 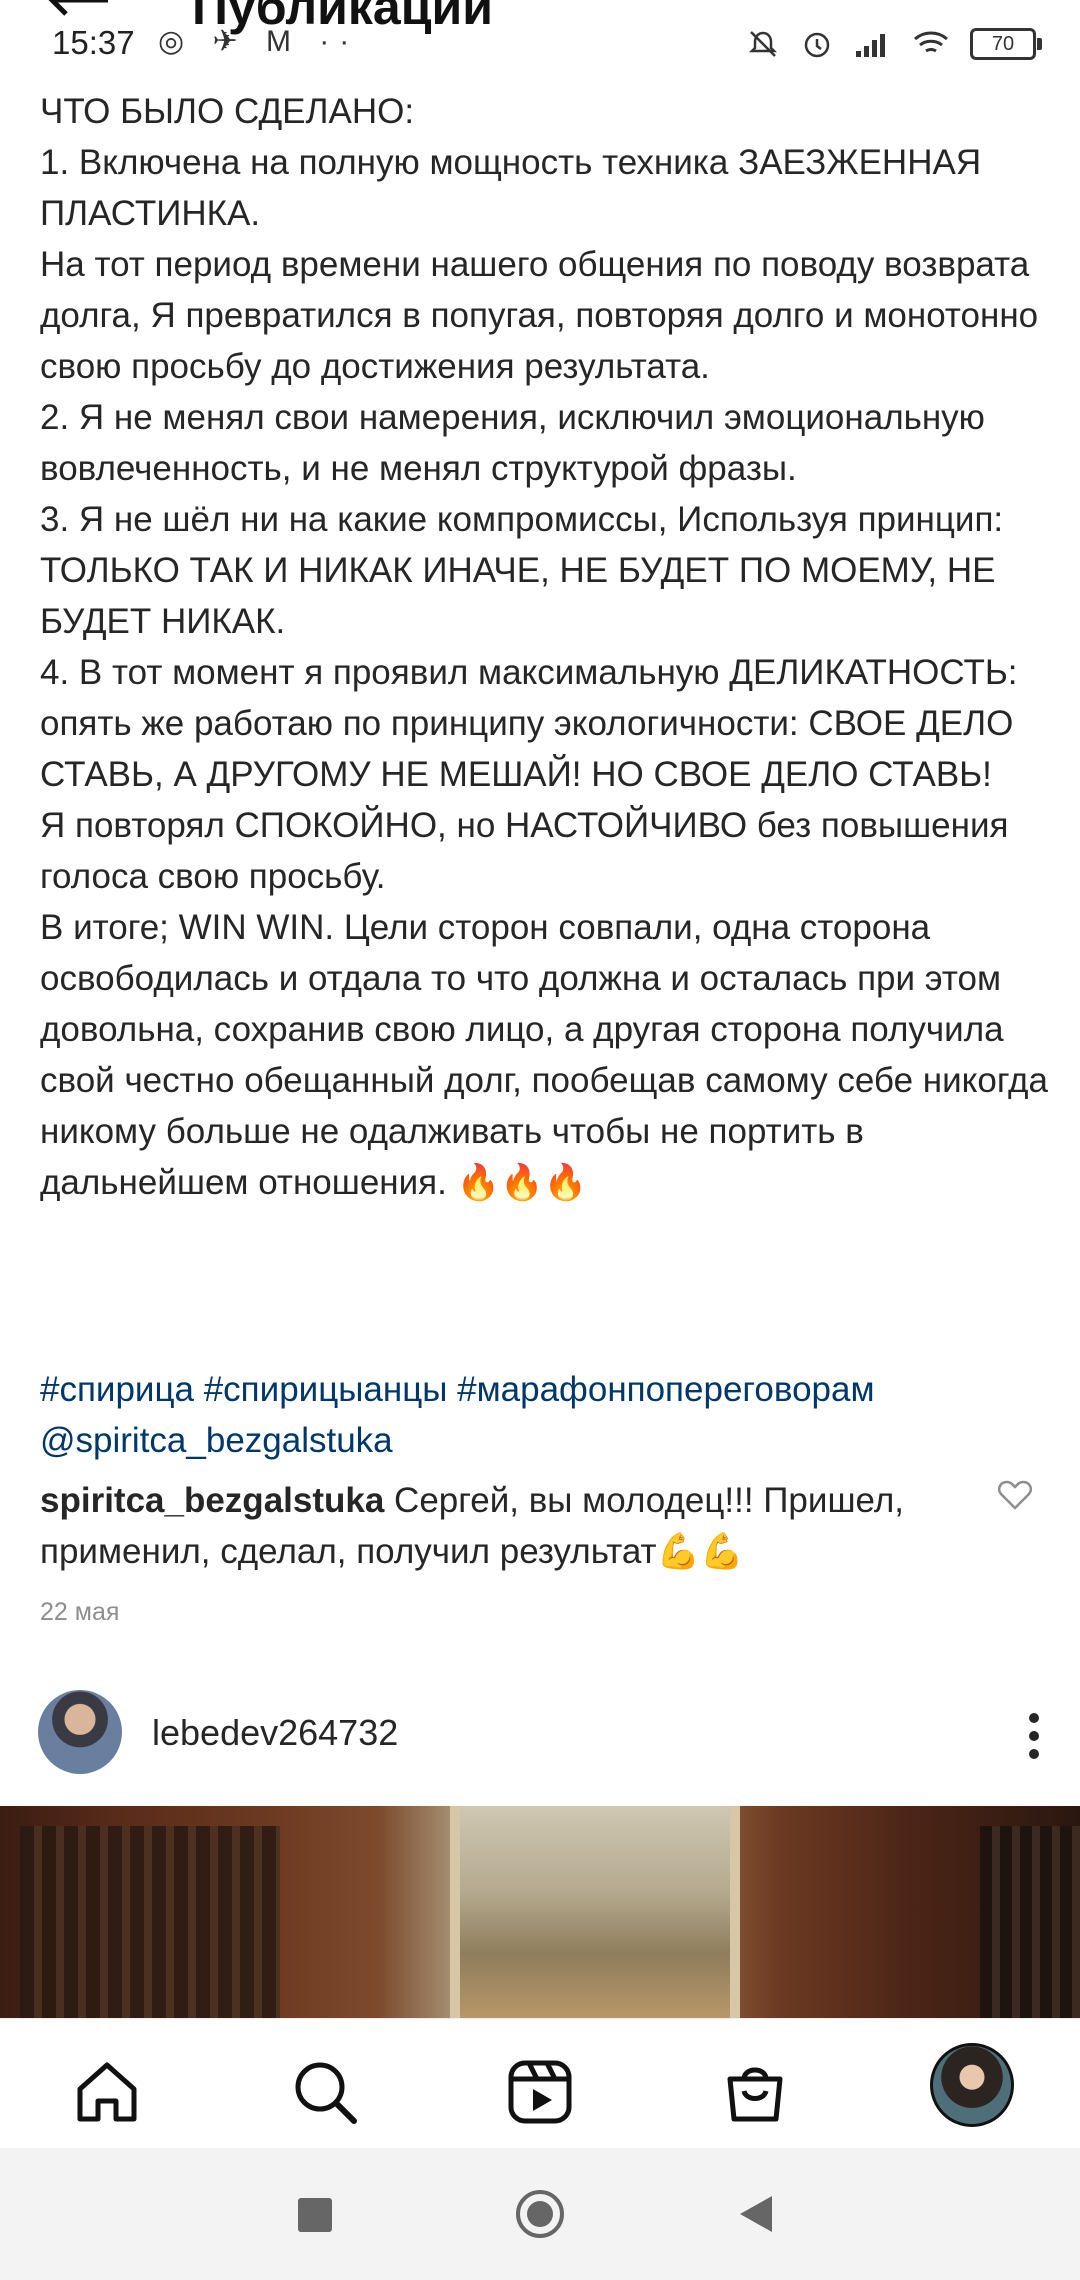 I want to click on bookshelf-right, so click(x=1030, y=1922).